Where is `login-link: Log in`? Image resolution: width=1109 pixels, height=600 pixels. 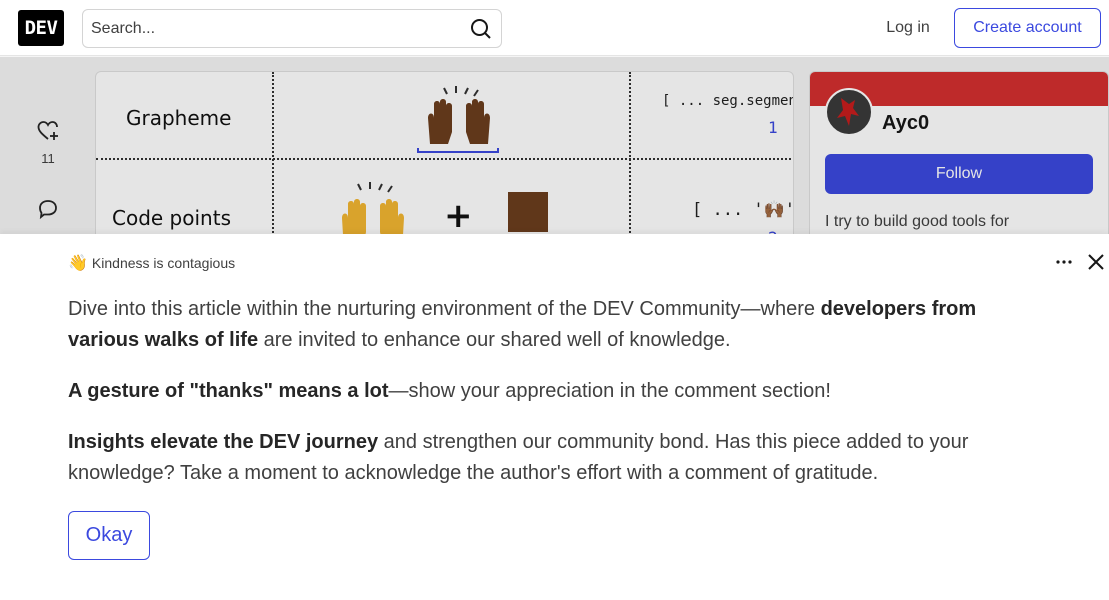 login-link: Log in is located at coordinates (908, 28).